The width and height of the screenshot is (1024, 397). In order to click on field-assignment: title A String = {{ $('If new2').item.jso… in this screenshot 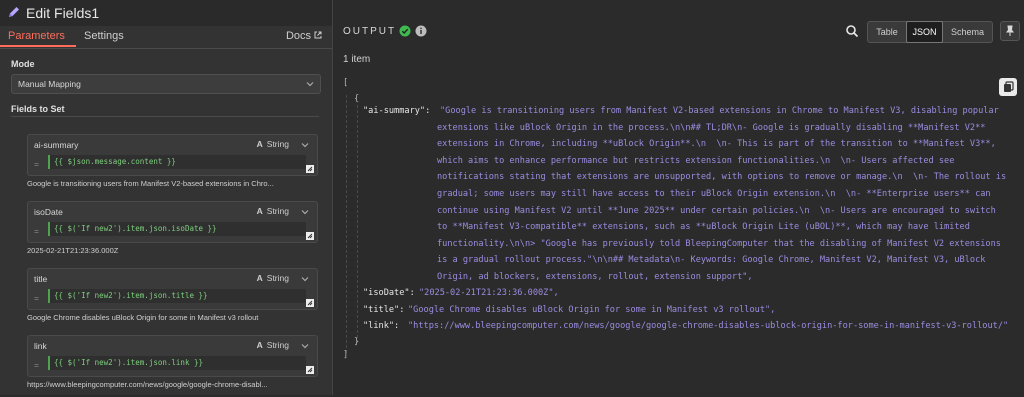, I will do `click(172, 299)`.